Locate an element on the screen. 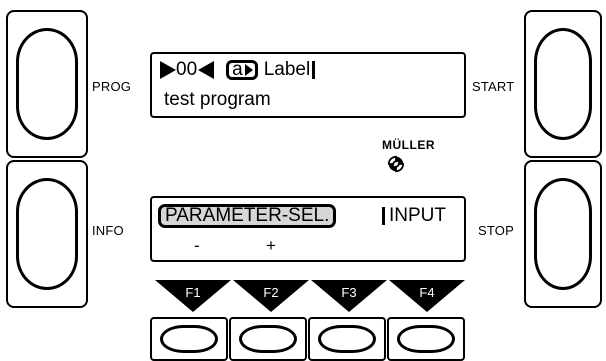  f3-arrow: F3 is located at coordinates (349, 296).